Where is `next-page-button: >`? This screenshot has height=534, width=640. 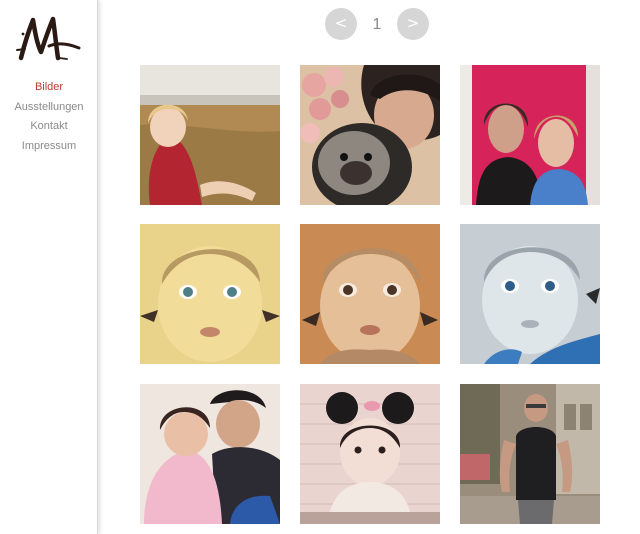
next-page-button: > is located at coordinates (413, 24).